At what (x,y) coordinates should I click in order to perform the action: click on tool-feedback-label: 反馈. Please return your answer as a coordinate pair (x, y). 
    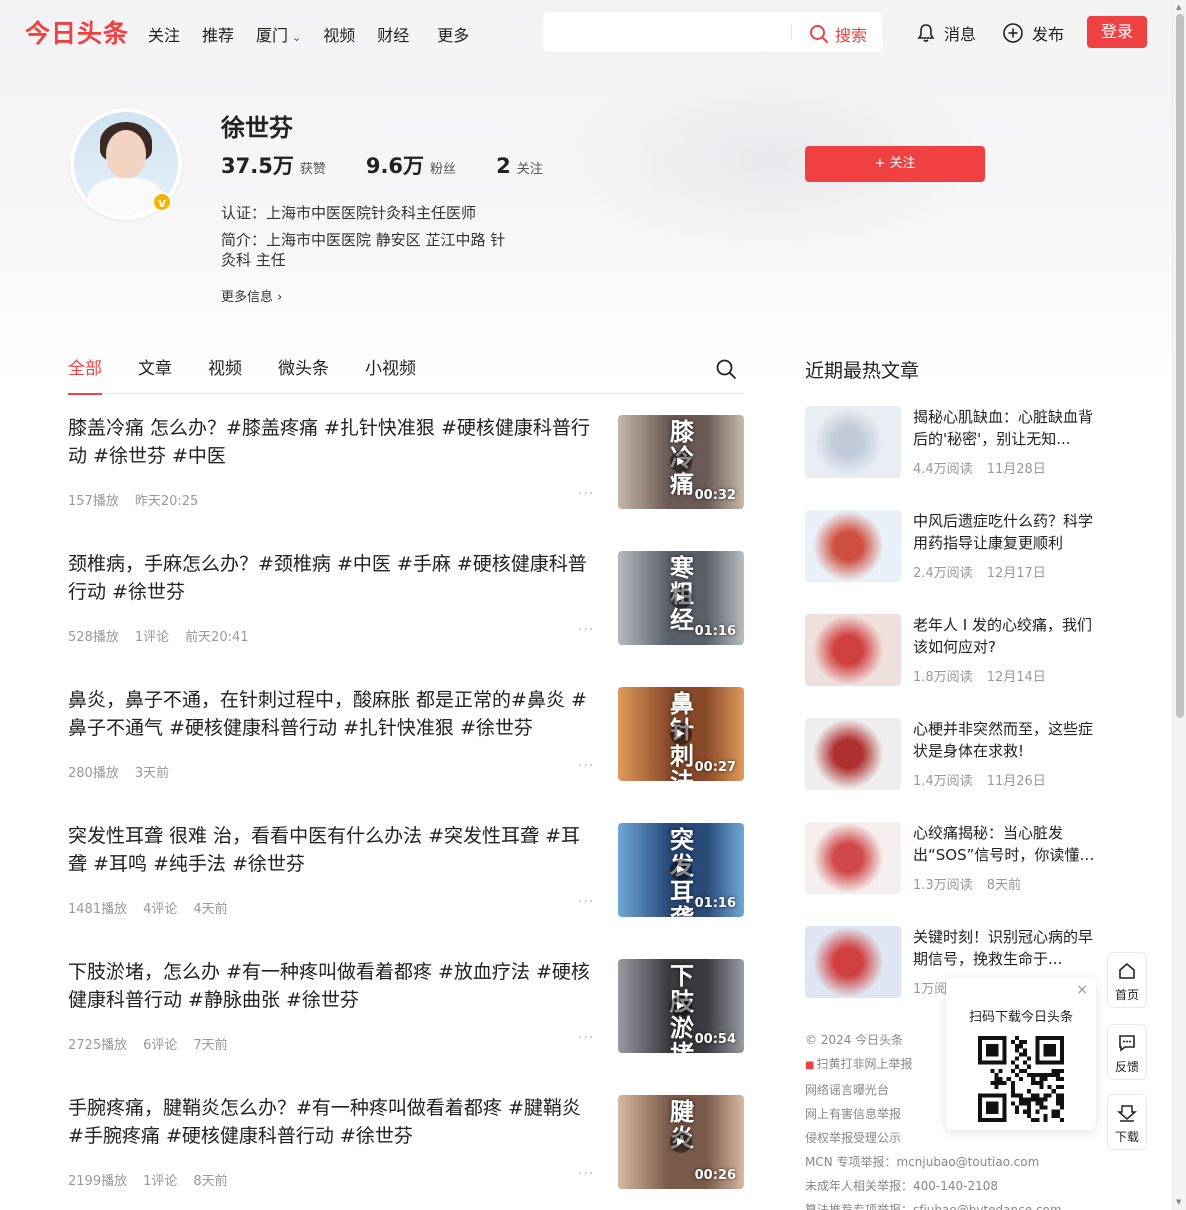
    Looking at the image, I should click on (1126, 1067).